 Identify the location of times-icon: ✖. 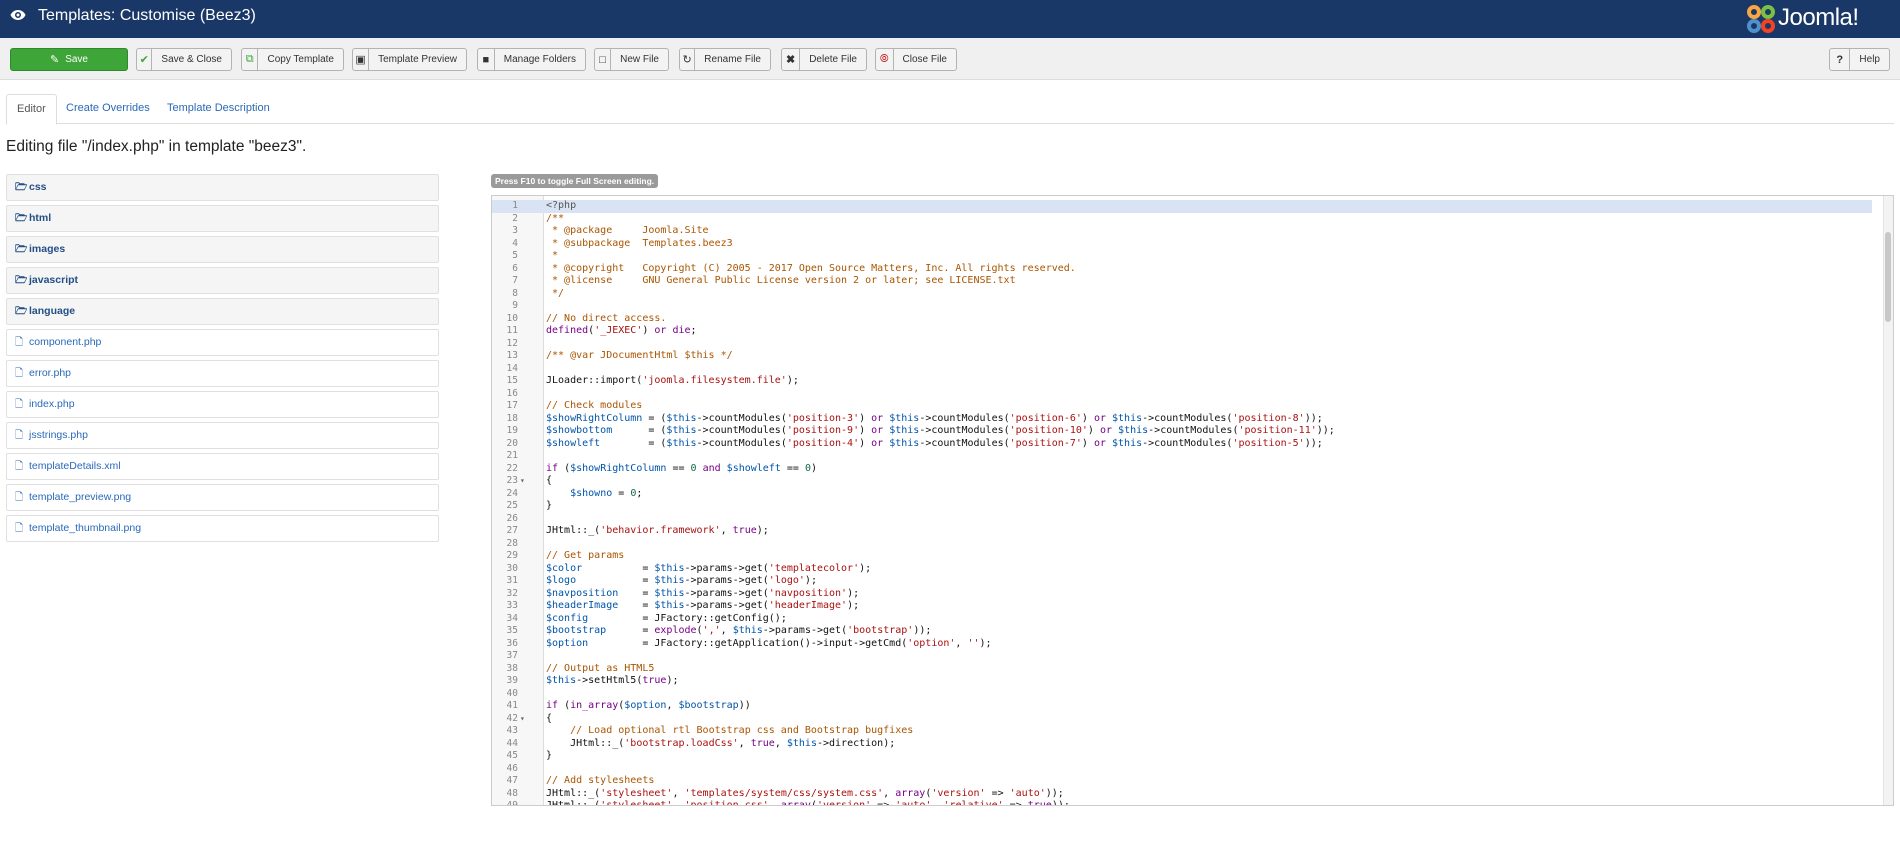
(791, 59).